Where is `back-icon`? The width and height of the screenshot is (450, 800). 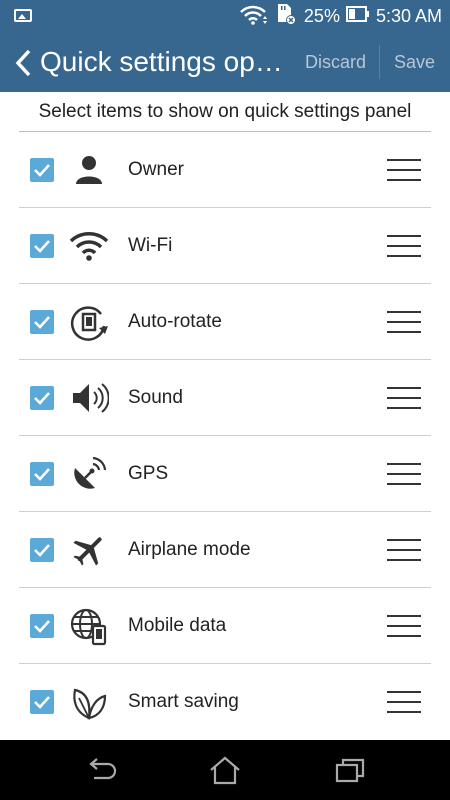 back-icon is located at coordinates (101, 770).